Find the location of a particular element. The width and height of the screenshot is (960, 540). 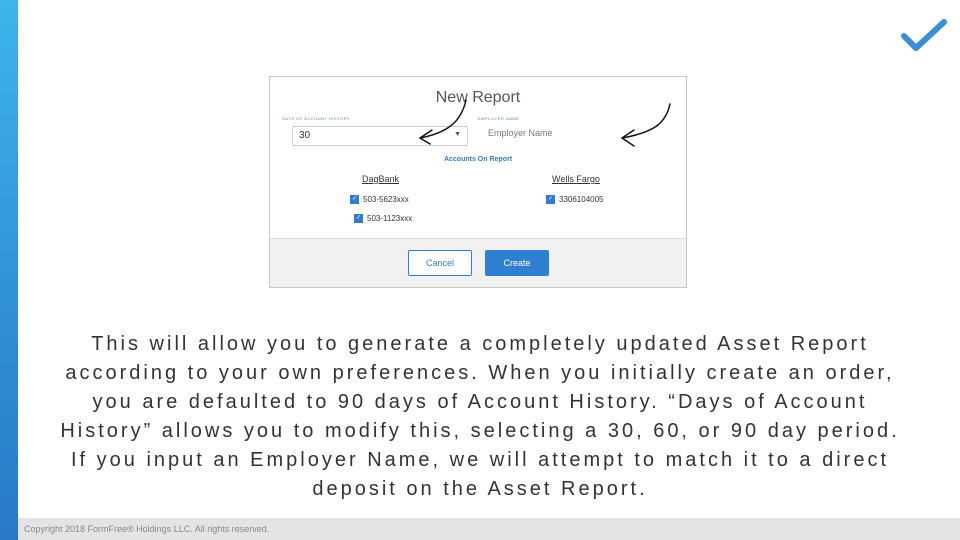

account-checkbox-row: ✓ 503-1123xxx is located at coordinates (383, 218).